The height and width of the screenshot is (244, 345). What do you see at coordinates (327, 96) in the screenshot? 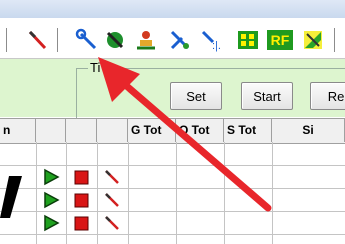
I see `reset-button: Re` at bounding box center [327, 96].